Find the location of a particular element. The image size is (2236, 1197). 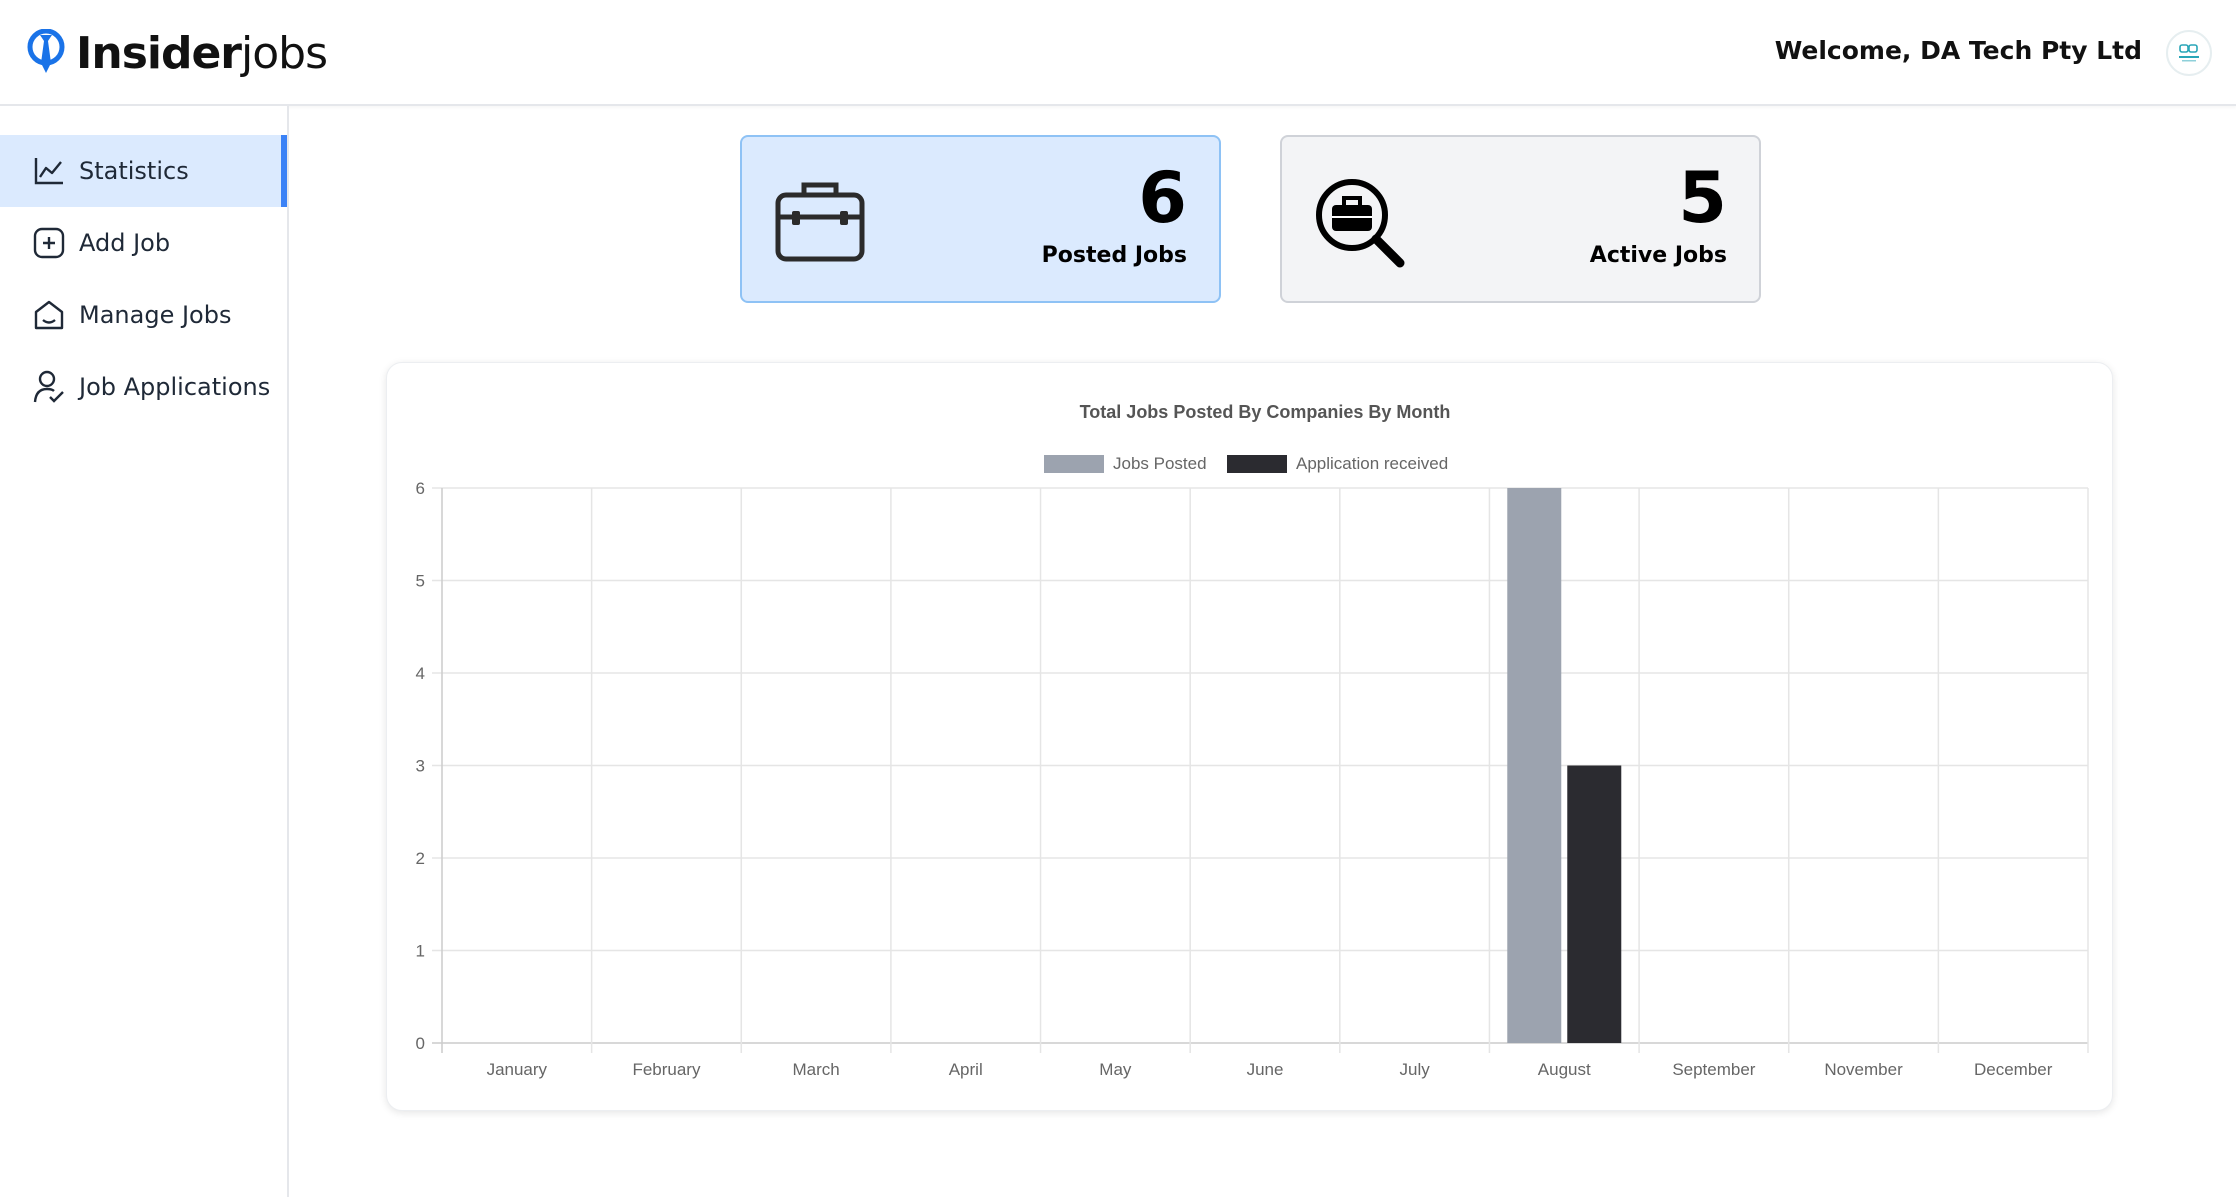

active-jobs-card: 5 Active Jobs is located at coordinates (1520, 219).